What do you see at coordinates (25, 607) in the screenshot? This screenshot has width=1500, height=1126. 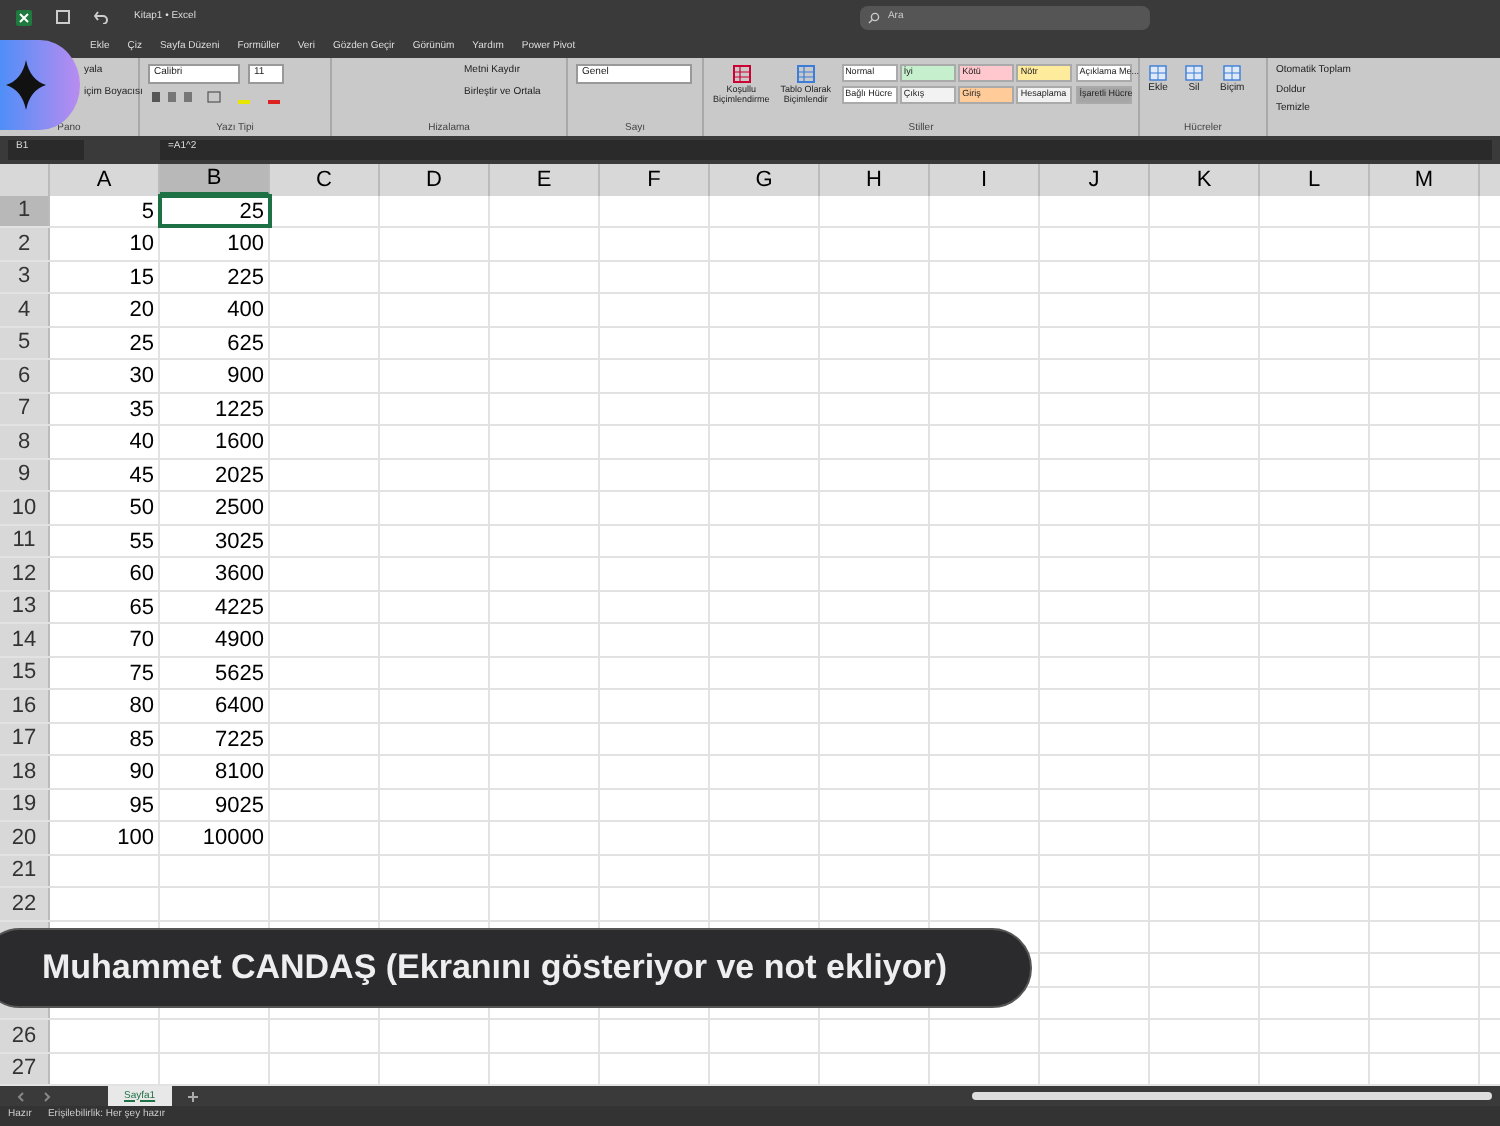 I see `row-header: 13` at bounding box center [25, 607].